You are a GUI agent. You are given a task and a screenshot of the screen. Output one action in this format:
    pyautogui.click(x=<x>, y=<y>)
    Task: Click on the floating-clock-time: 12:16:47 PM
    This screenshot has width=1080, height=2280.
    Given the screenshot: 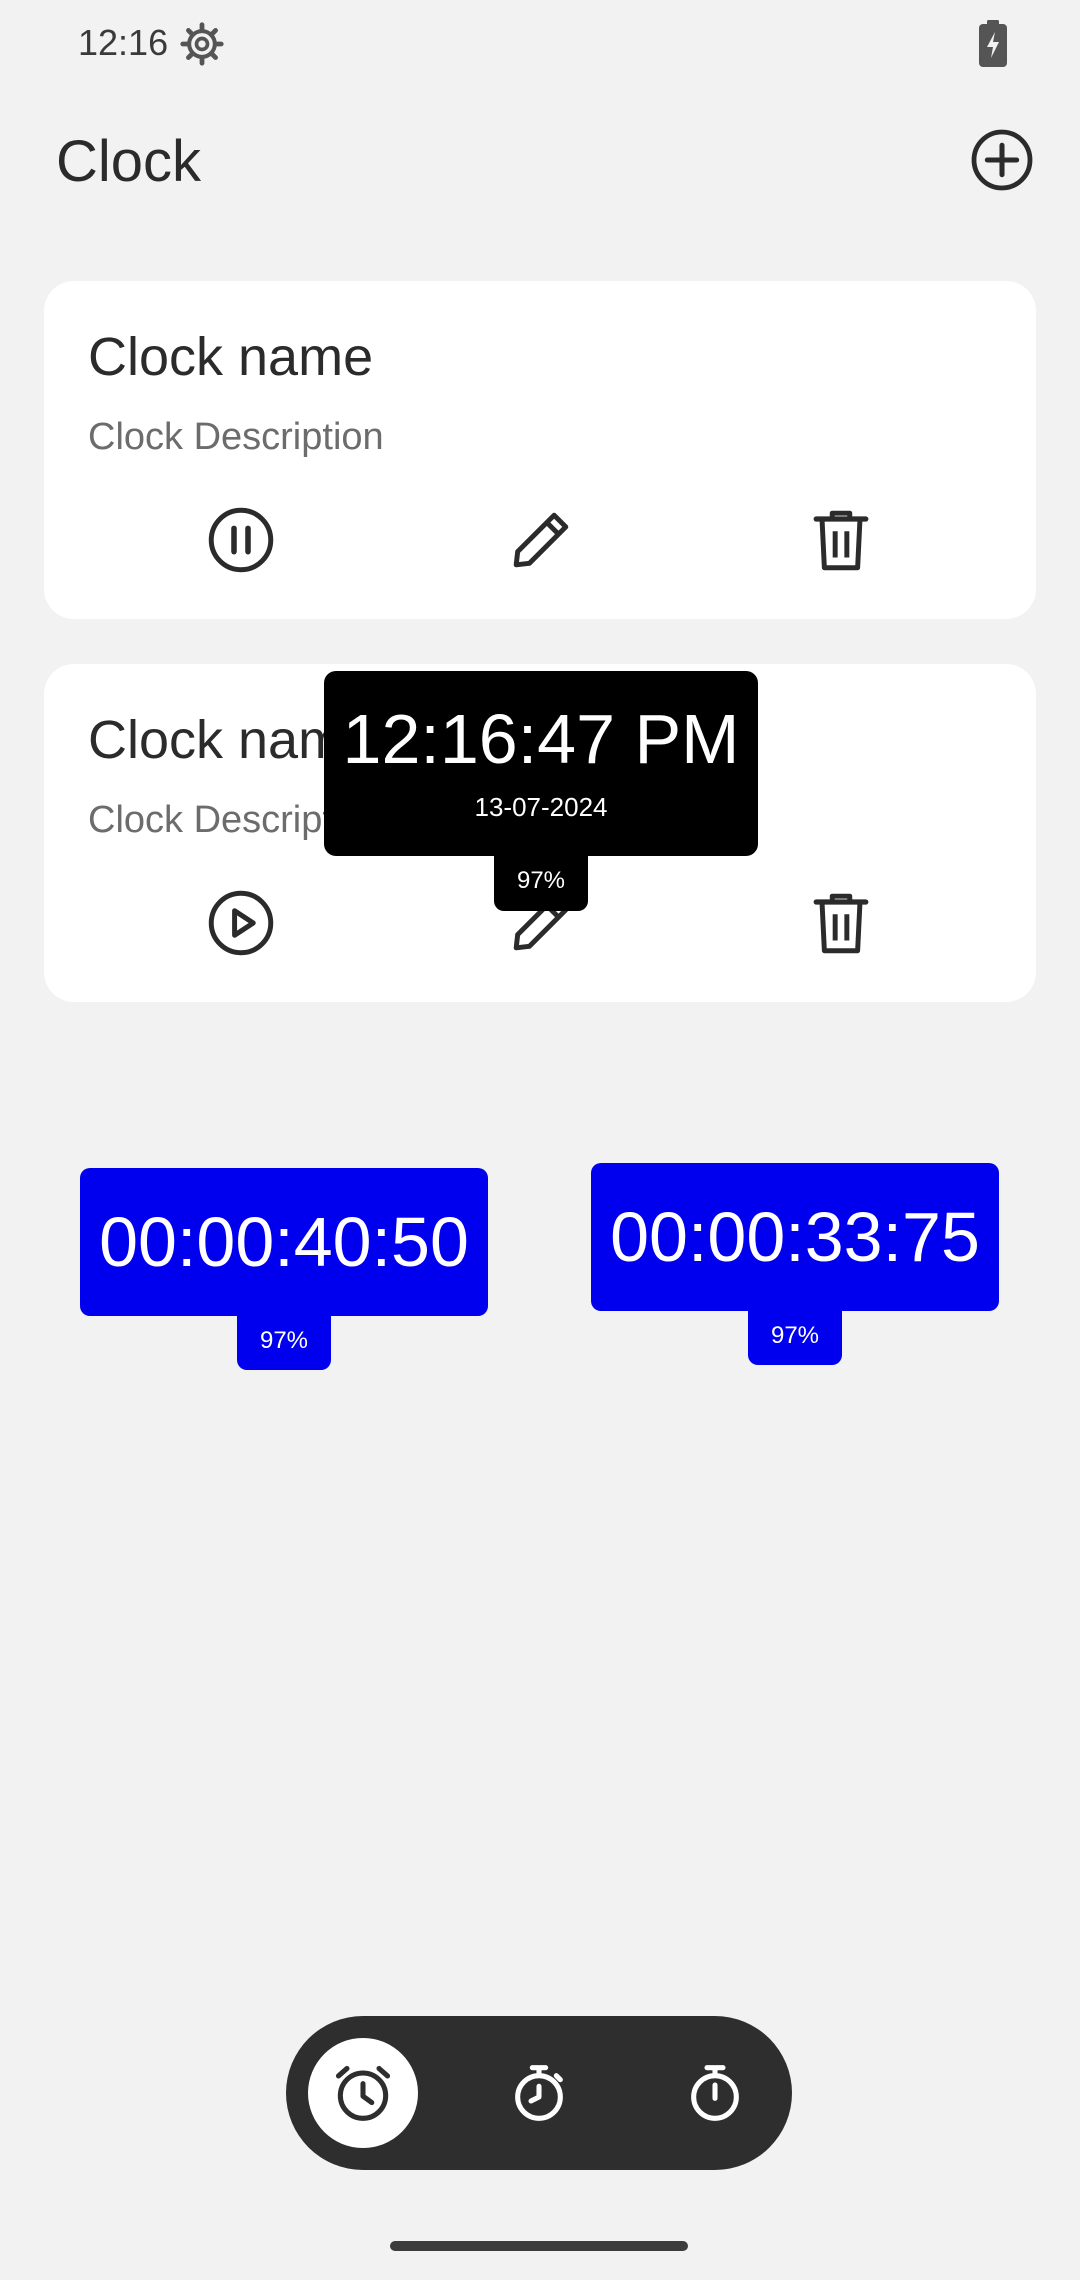 What is the action you would take?
    pyautogui.click(x=541, y=739)
    